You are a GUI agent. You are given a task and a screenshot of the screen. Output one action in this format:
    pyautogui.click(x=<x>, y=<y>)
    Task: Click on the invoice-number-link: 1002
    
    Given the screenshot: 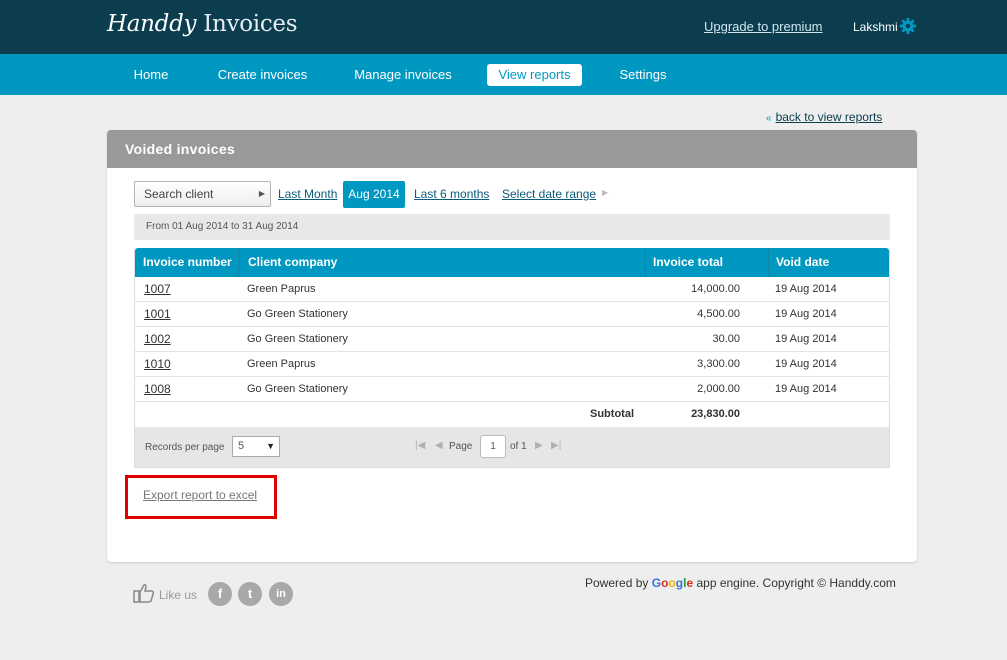 What is the action you would take?
    pyautogui.click(x=157, y=339)
    